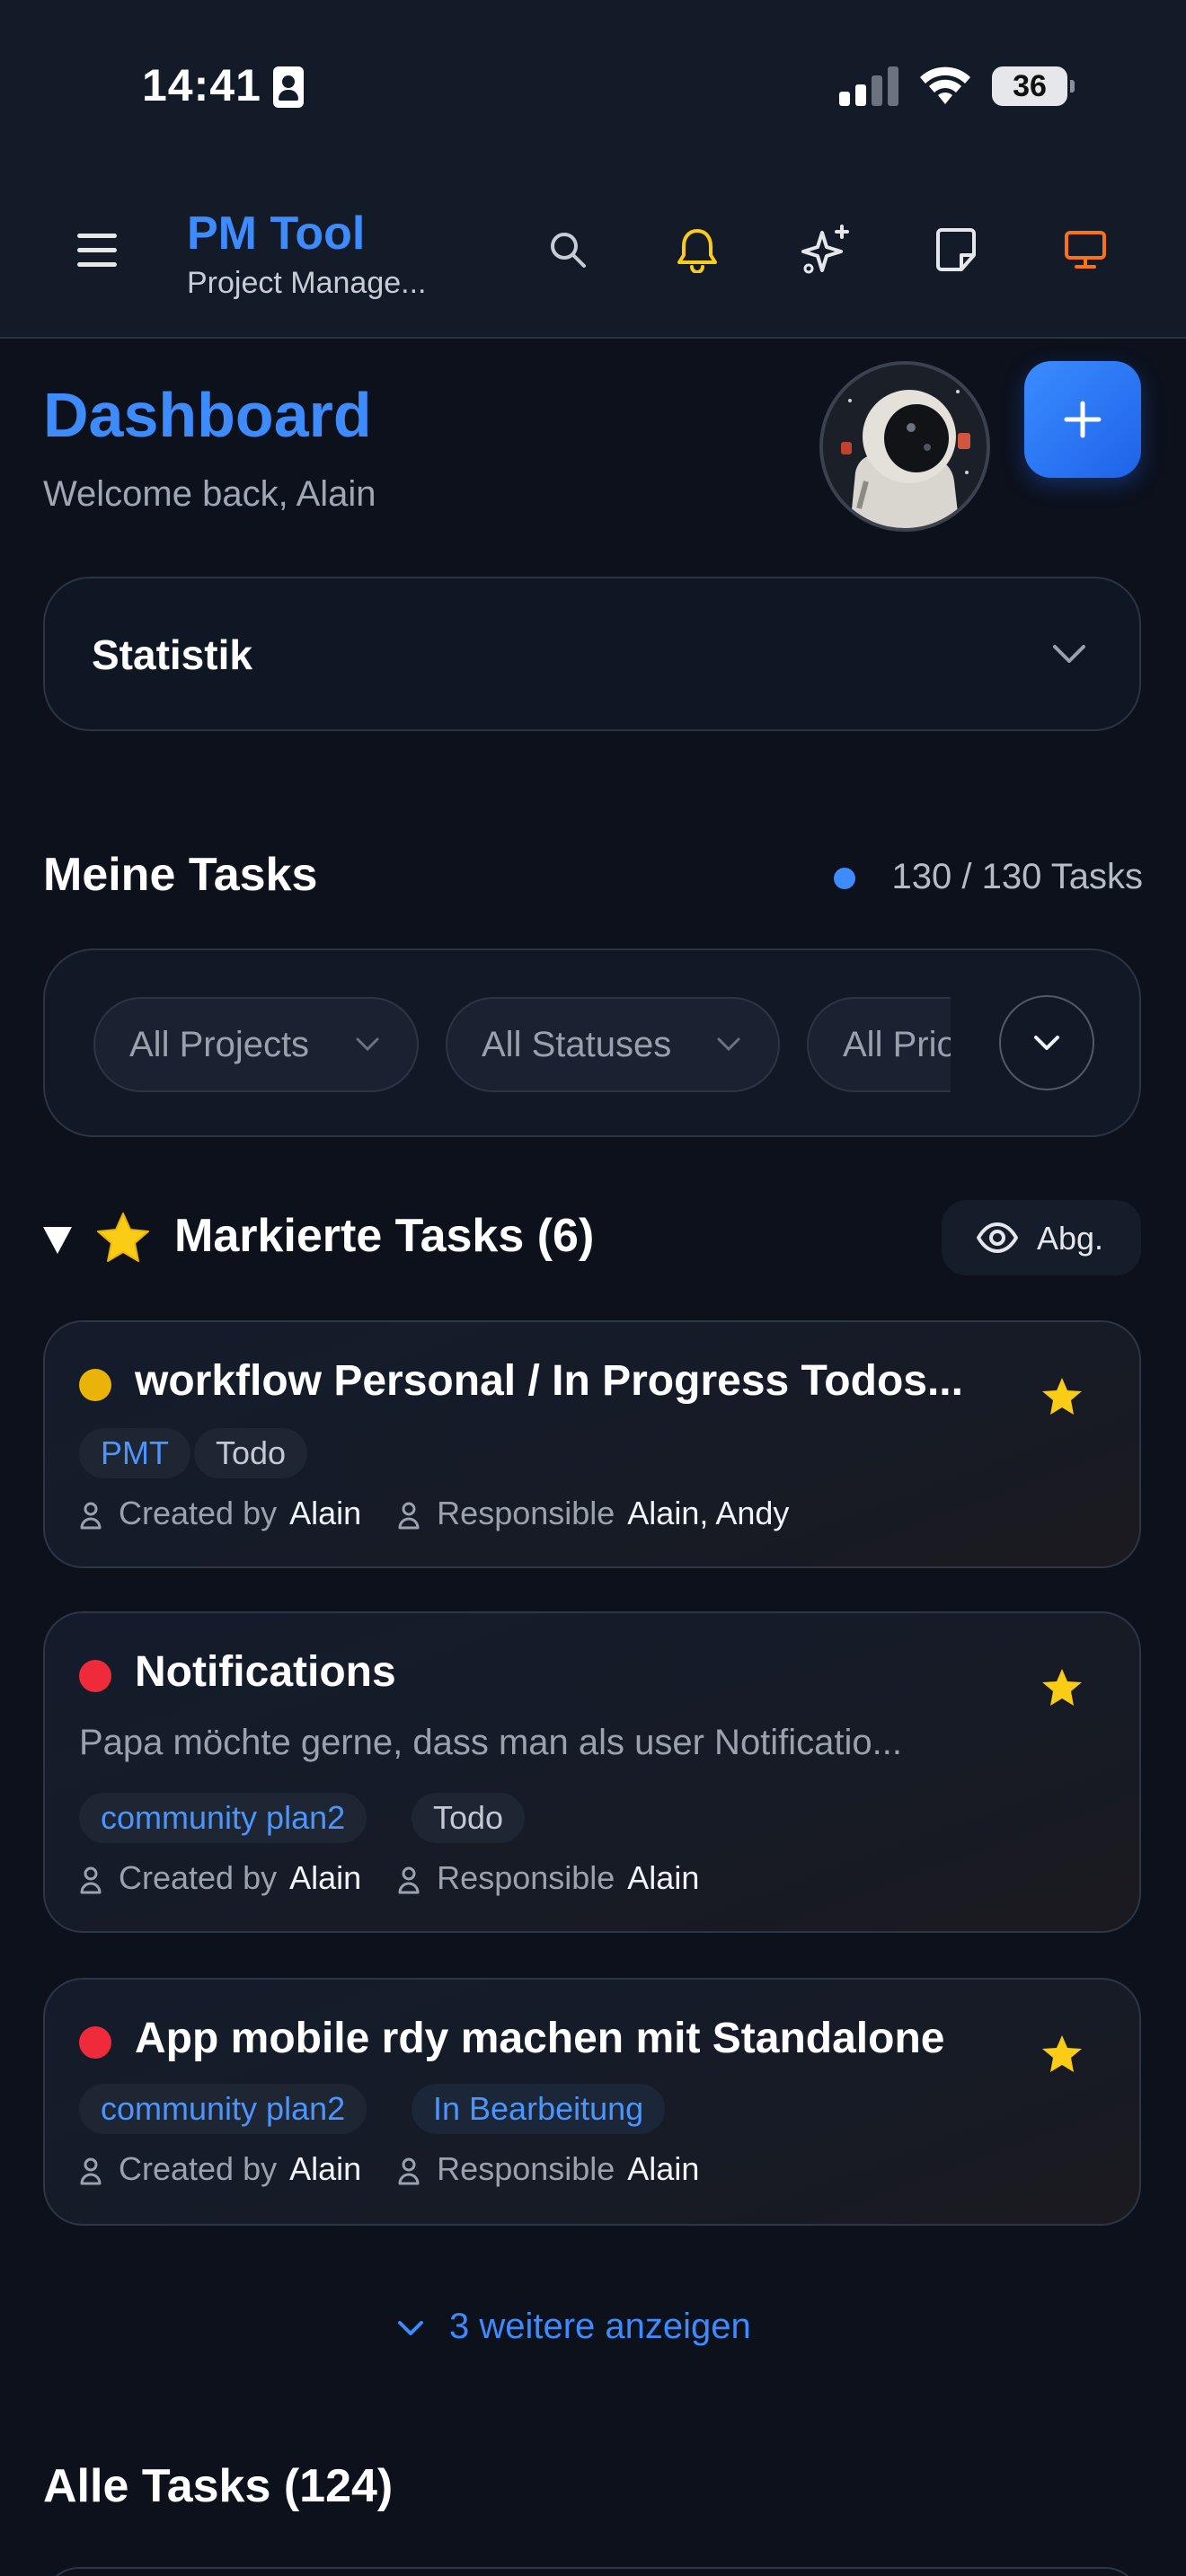  I want to click on all-tasks-heading: Alle Tasks (124), so click(218, 2486).